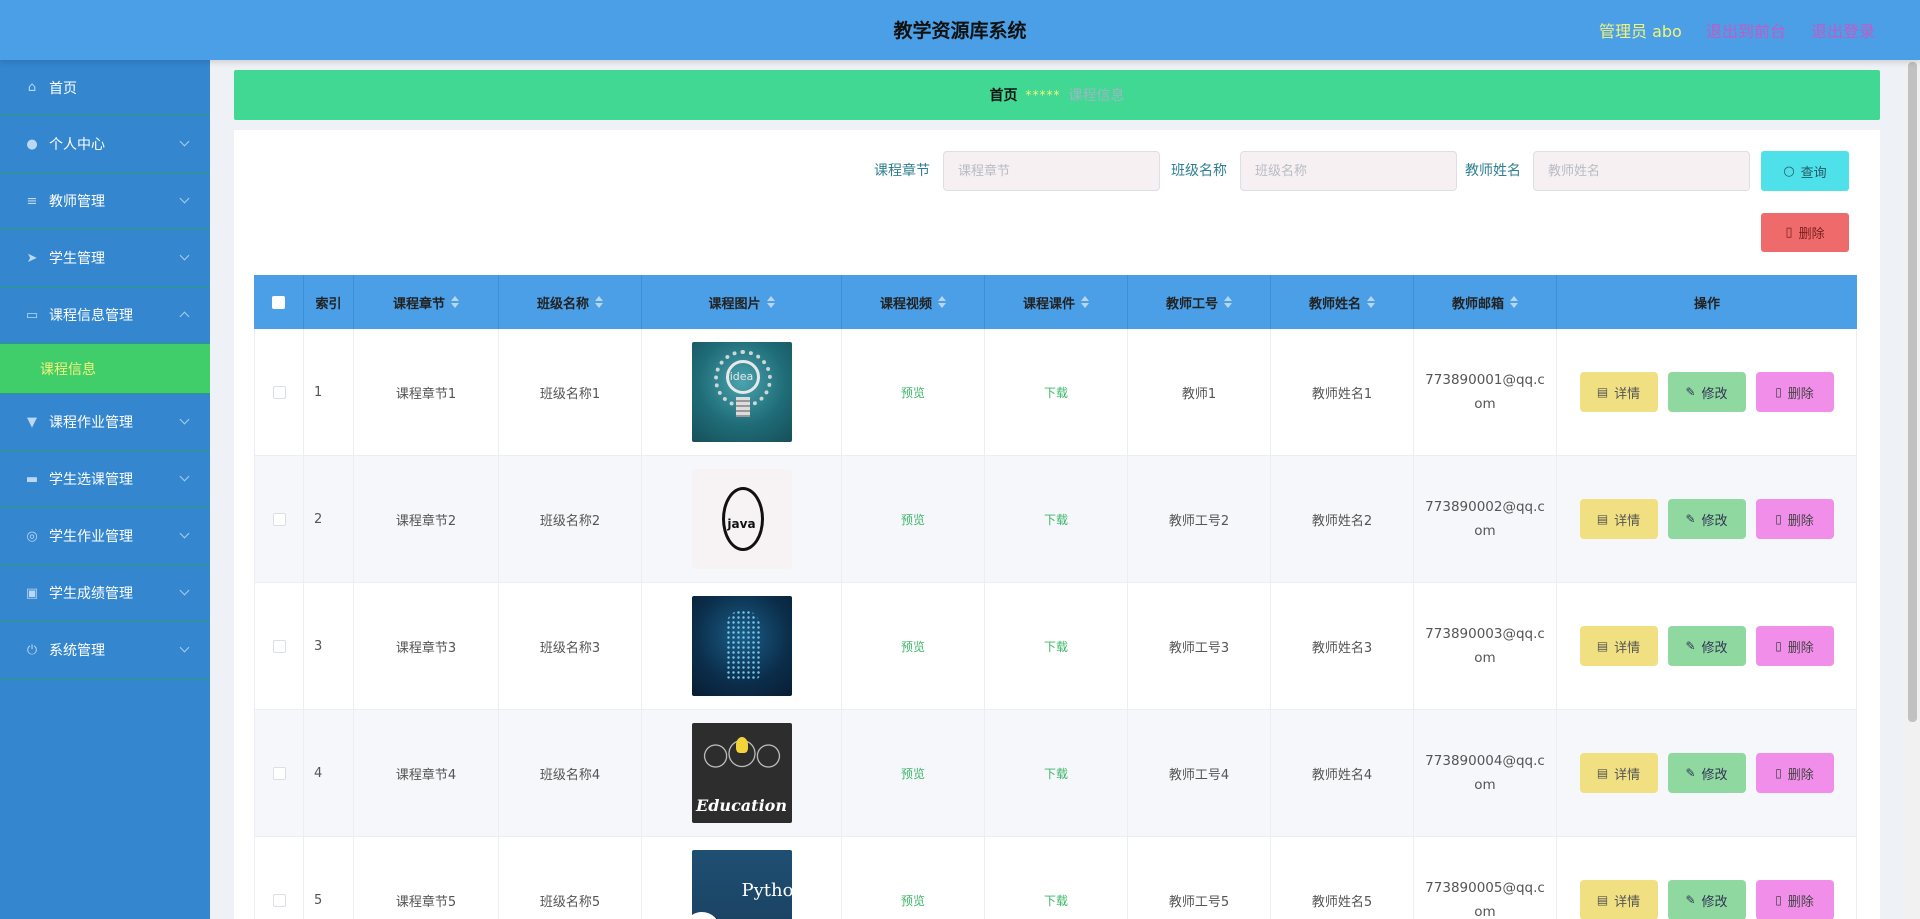 This screenshot has width=1920, height=919. Describe the element at coordinates (32, 201) in the screenshot. I see `list-icon: ≡` at that location.